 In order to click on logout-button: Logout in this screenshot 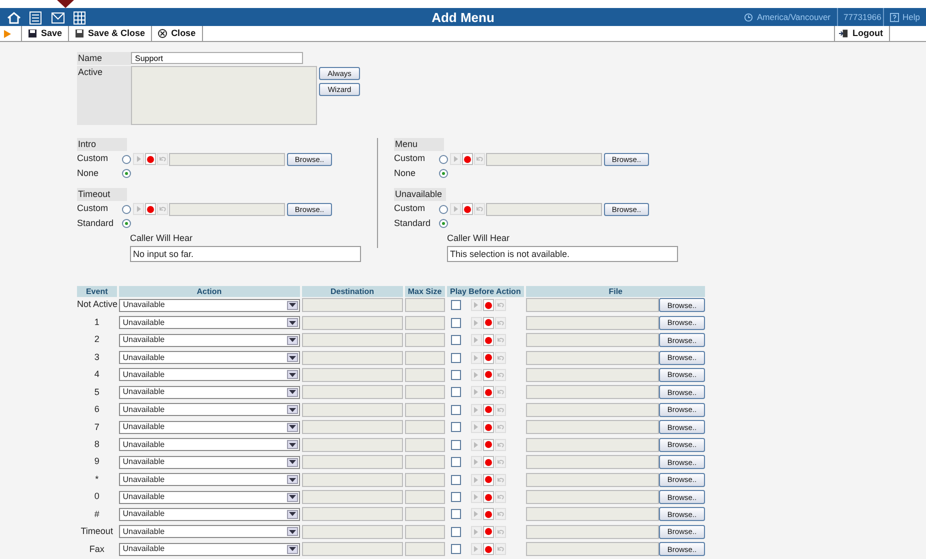, I will do `click(862, 33)`.